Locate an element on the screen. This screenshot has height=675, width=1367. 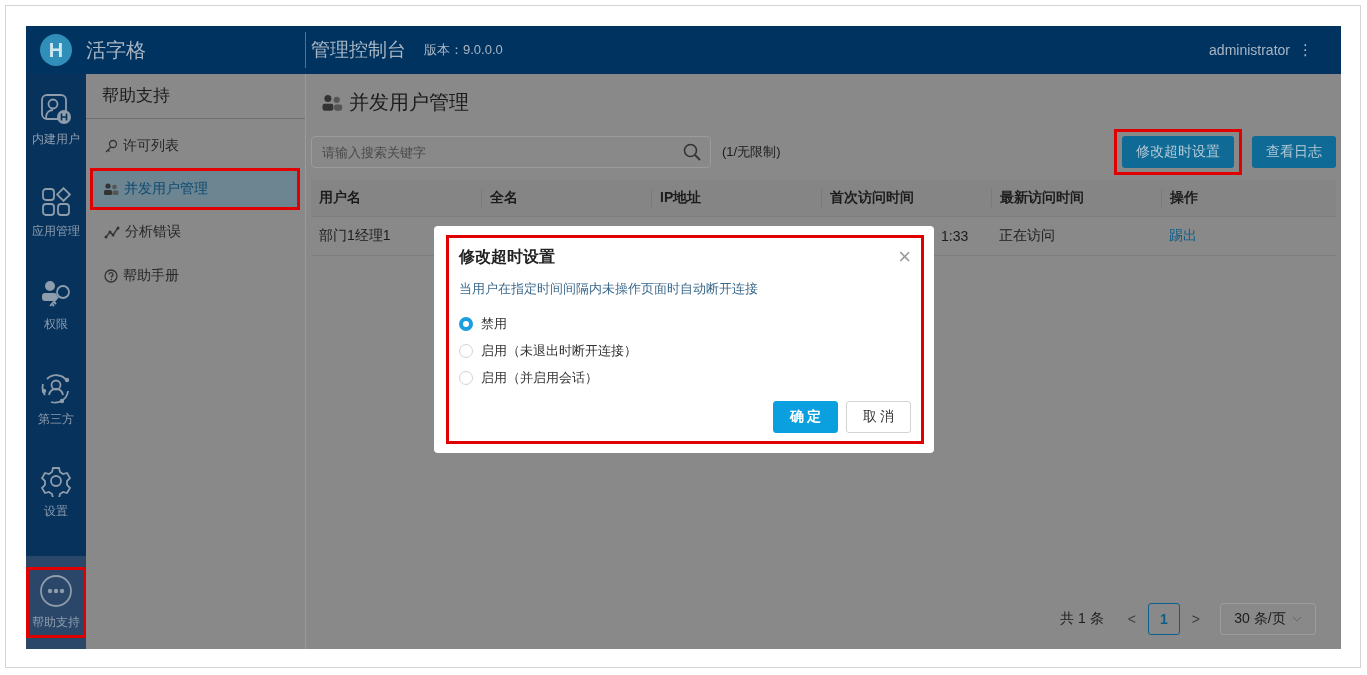
dialog-title: 修改超时设置 is located at coordinates (507, 256).